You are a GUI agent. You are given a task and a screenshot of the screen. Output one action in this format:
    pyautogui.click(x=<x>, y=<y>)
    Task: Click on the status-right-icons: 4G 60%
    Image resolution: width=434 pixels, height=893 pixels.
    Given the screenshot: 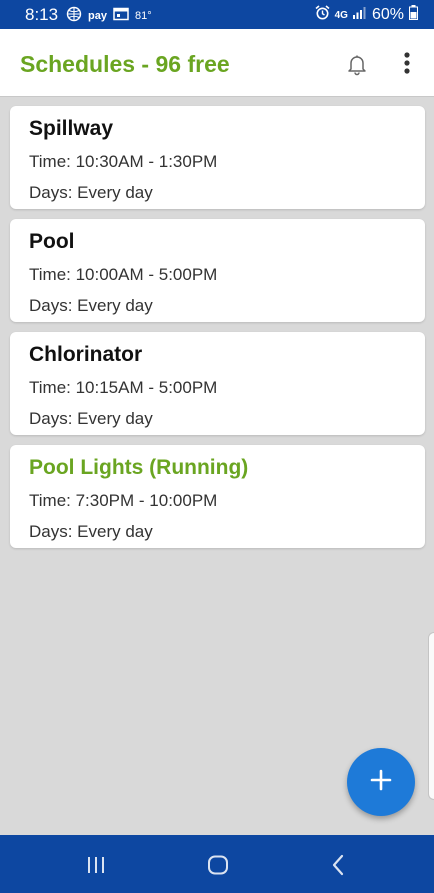 What is the action you would take?
    pyautogui.click(x=366, y=15)
    